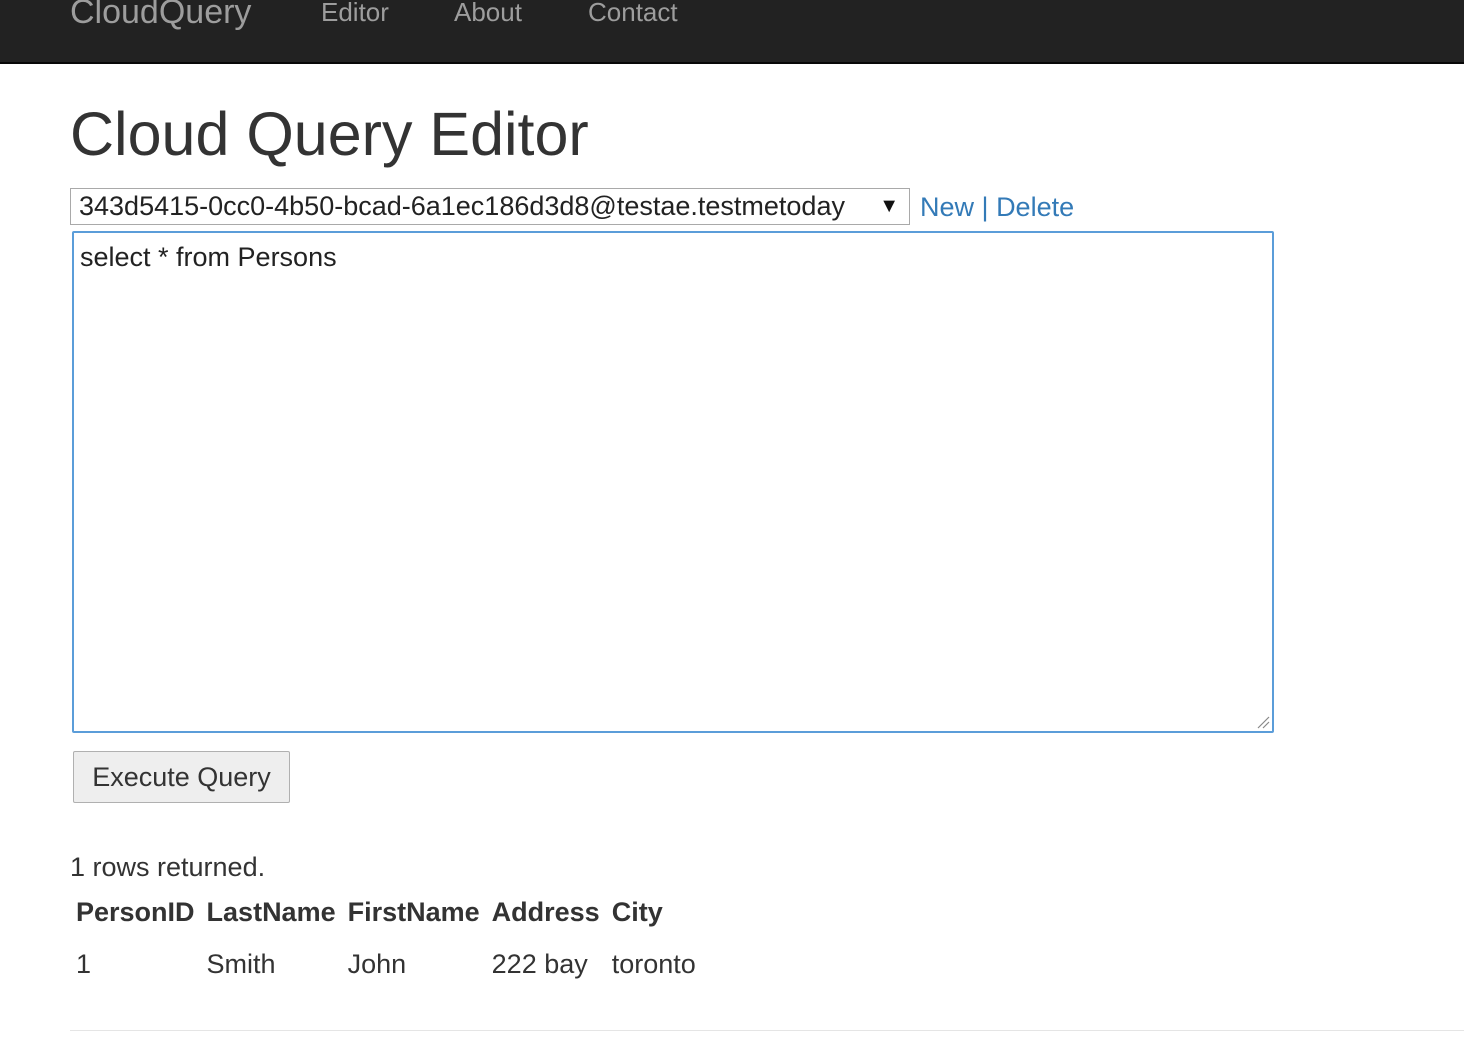 This screenshot has width=1464, height=1045. Describe the element at coordinates (208, 257) in the screenshot. I see `query-text: select * from Persons` at that location.